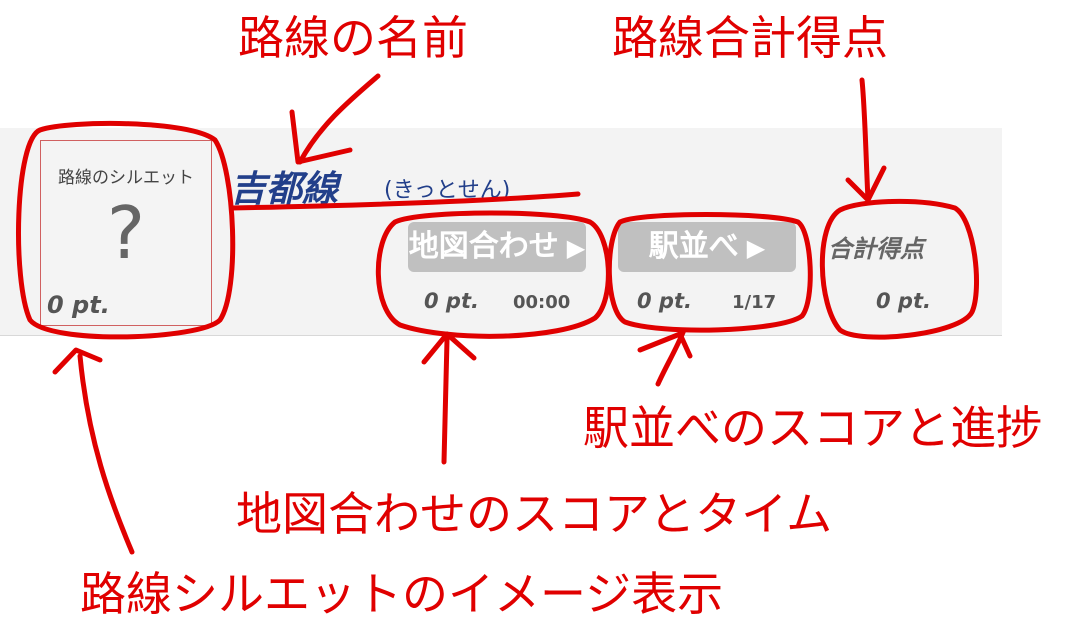  What do you see at coordinates (665, 357) in the screenshot?
I see `station-order-arrow` at bounding box center [665, 357].